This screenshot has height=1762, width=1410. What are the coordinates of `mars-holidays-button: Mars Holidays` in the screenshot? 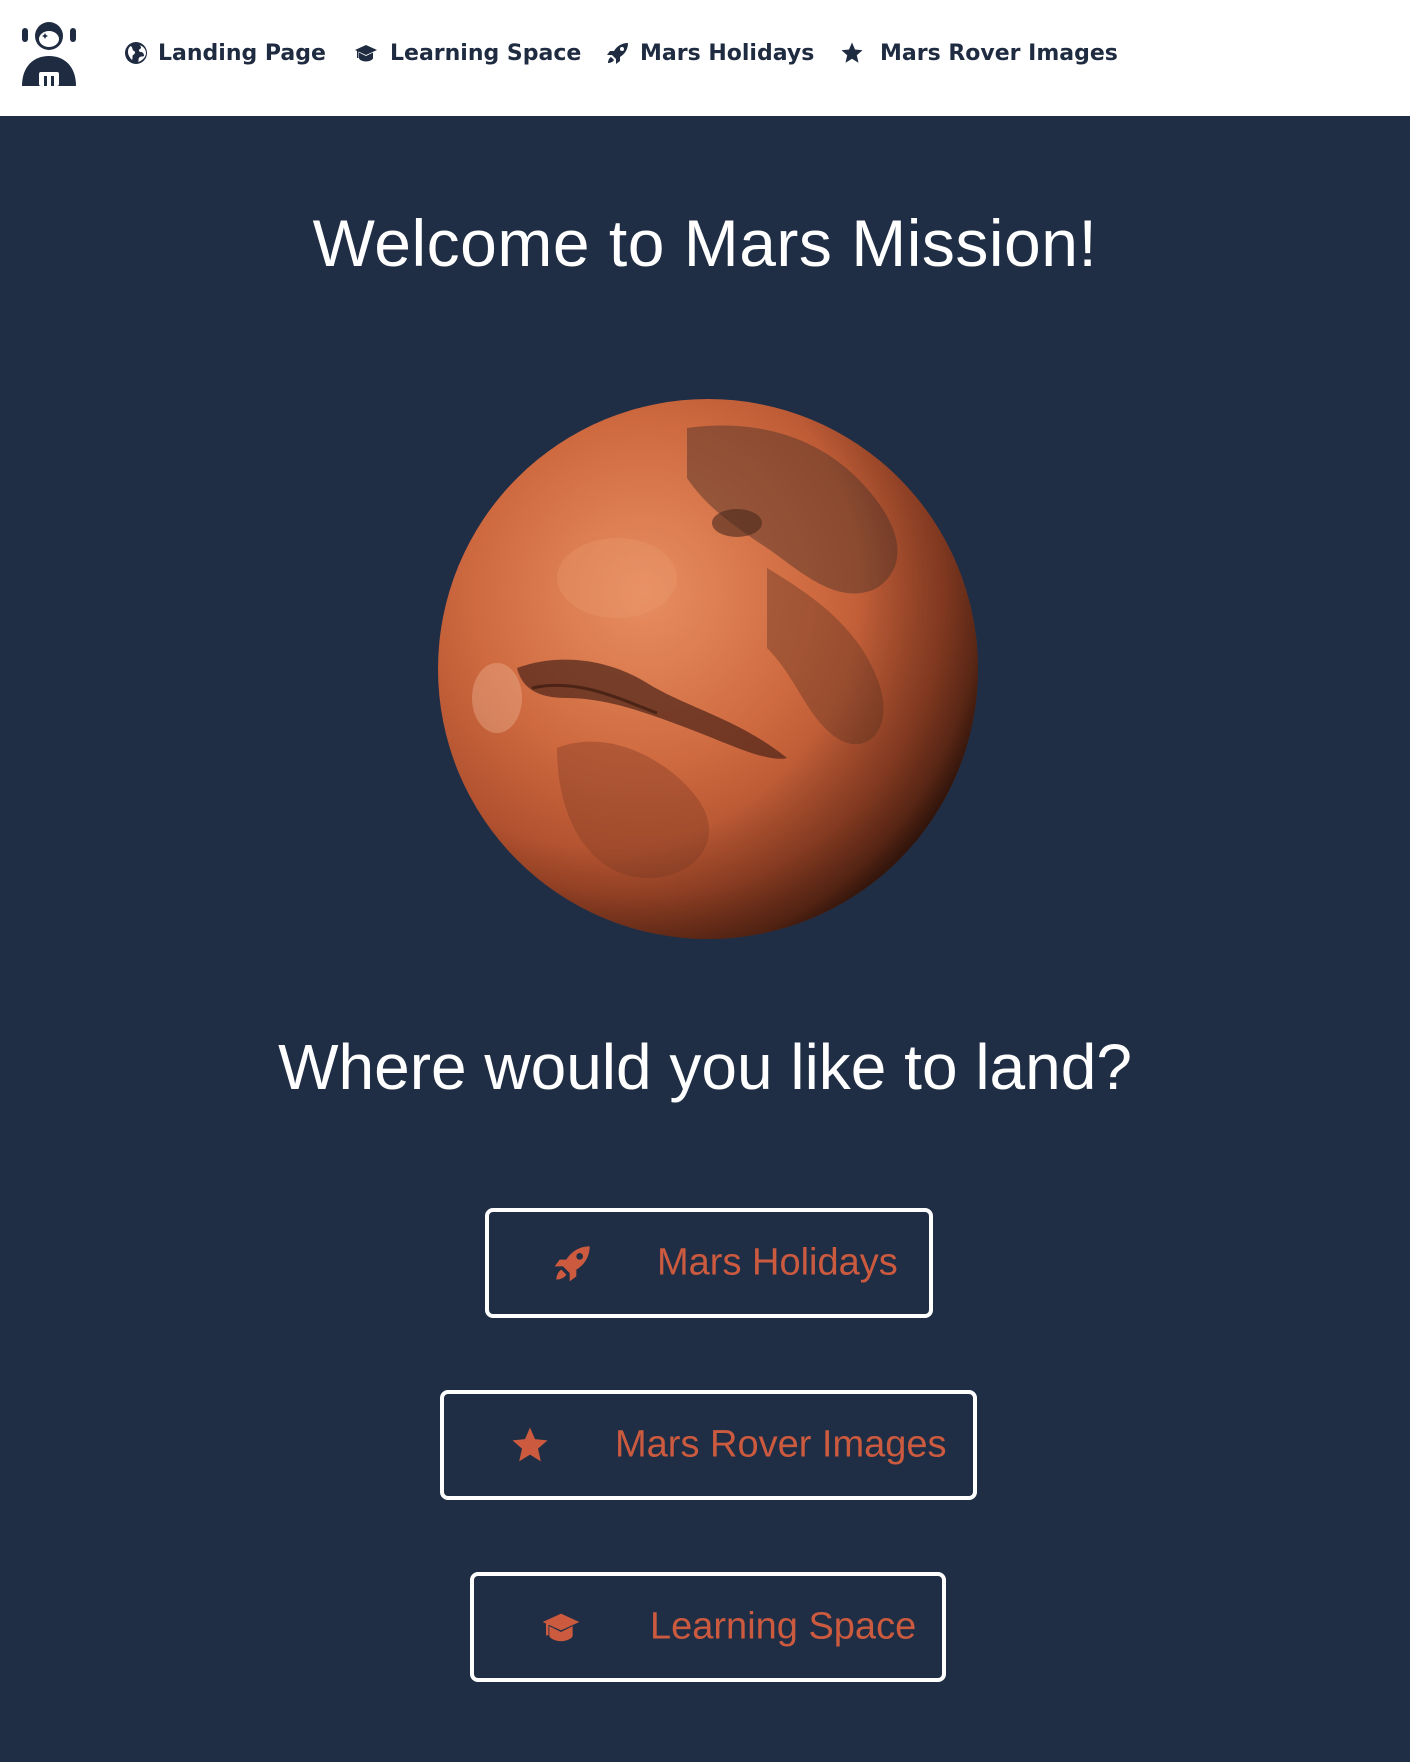 It's located at (709, 1263).